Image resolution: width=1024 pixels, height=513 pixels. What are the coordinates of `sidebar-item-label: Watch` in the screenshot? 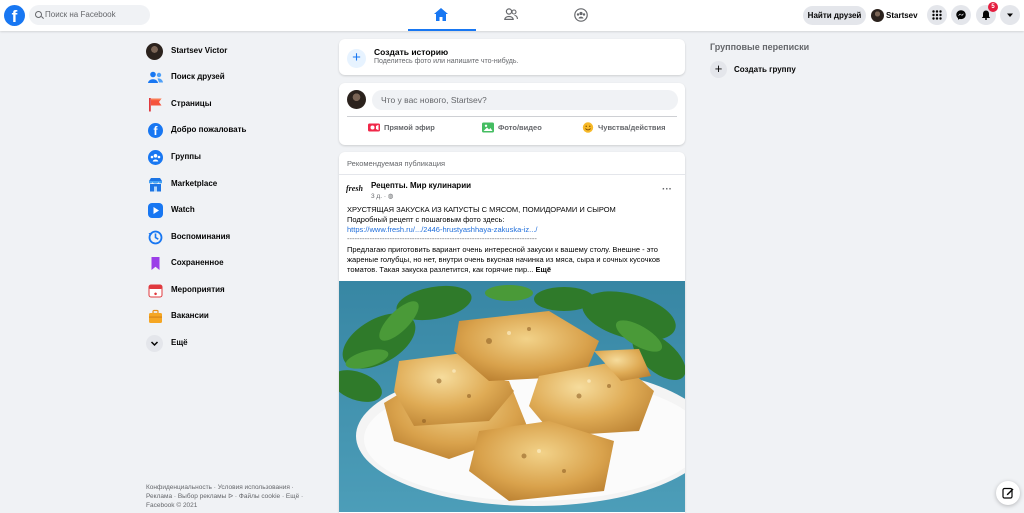 It's located at (183, 209).